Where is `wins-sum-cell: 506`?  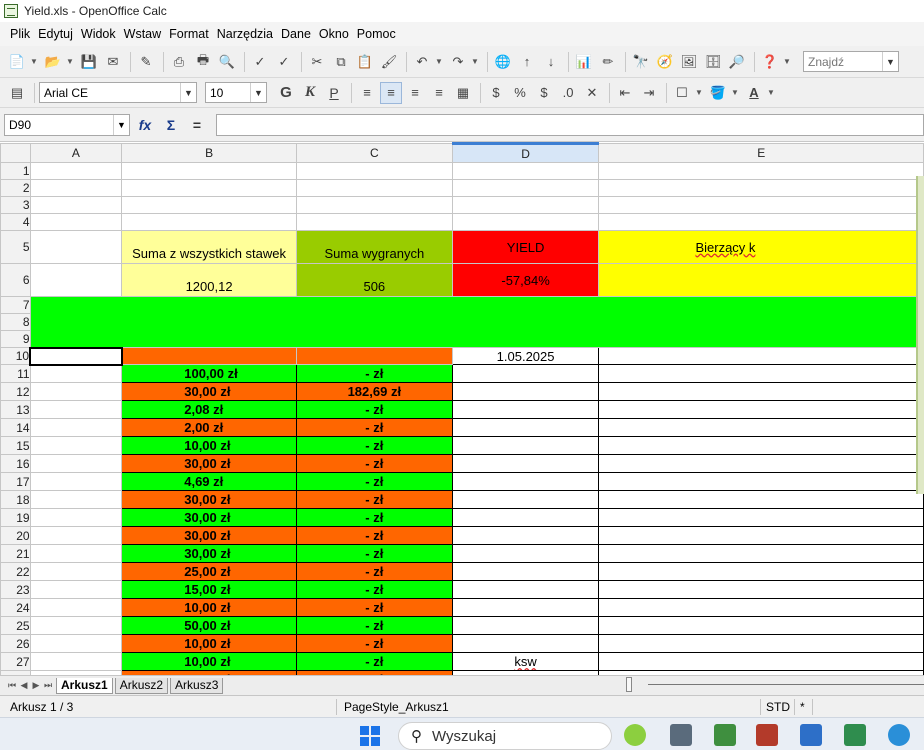 wins-sum-cell: 506 is located at coordinates (374, 280).